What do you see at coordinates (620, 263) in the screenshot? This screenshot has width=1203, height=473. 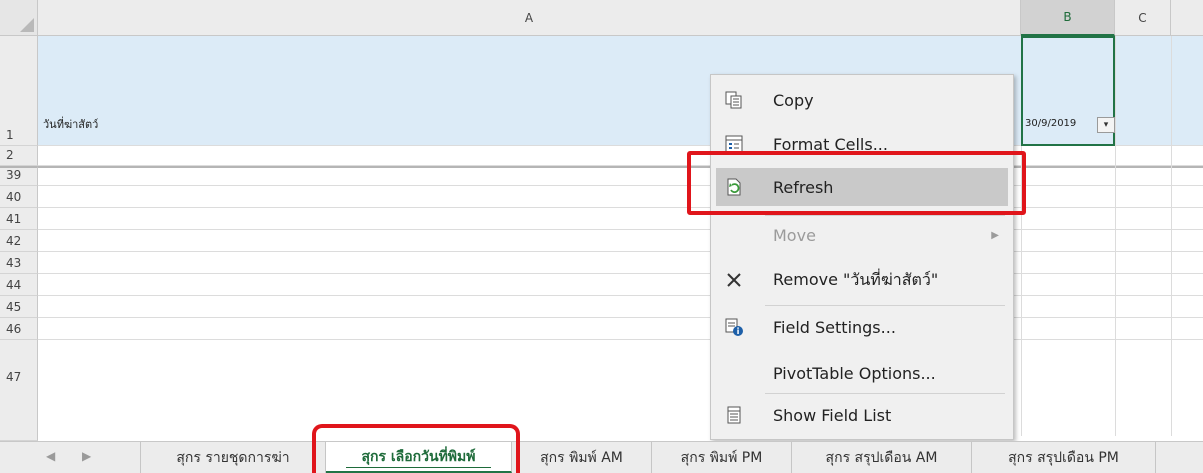 I see `row-43-cells` at bounding box center [620, 263].